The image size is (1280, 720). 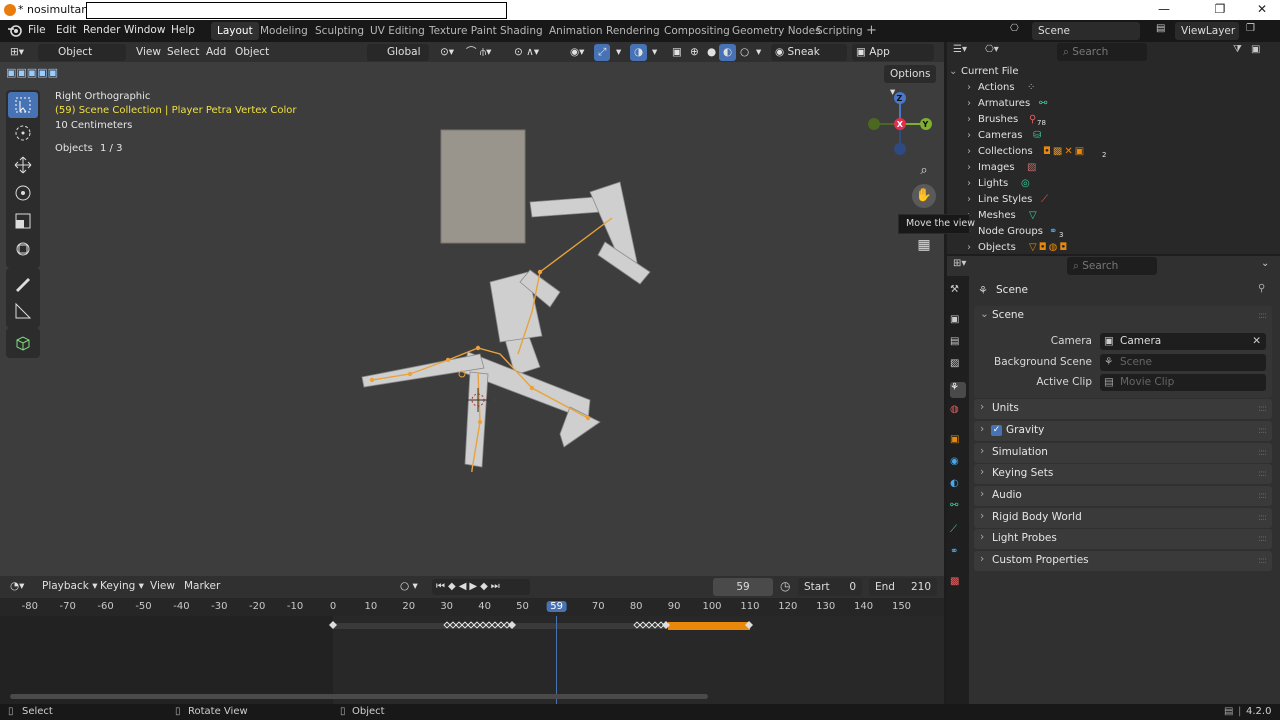 What do you see at coordinates (893, 59) in the screenshot?
I see `app-manager-button: ▣ App Manager` at bounding box center [893, 59].